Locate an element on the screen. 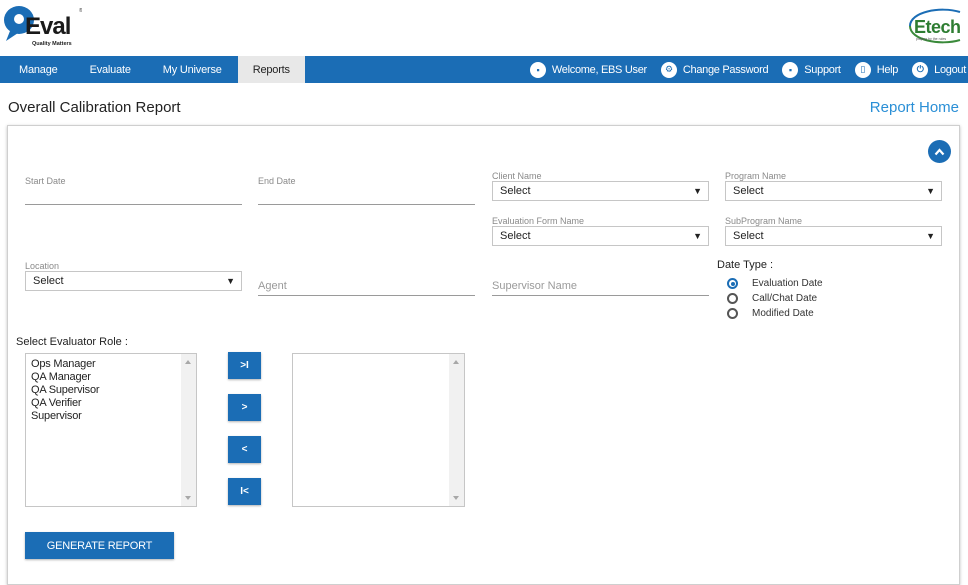 The height and width of the screenshot is (585, 968). radio-label: Call/Chat Date is located at coordinates (785, 298).